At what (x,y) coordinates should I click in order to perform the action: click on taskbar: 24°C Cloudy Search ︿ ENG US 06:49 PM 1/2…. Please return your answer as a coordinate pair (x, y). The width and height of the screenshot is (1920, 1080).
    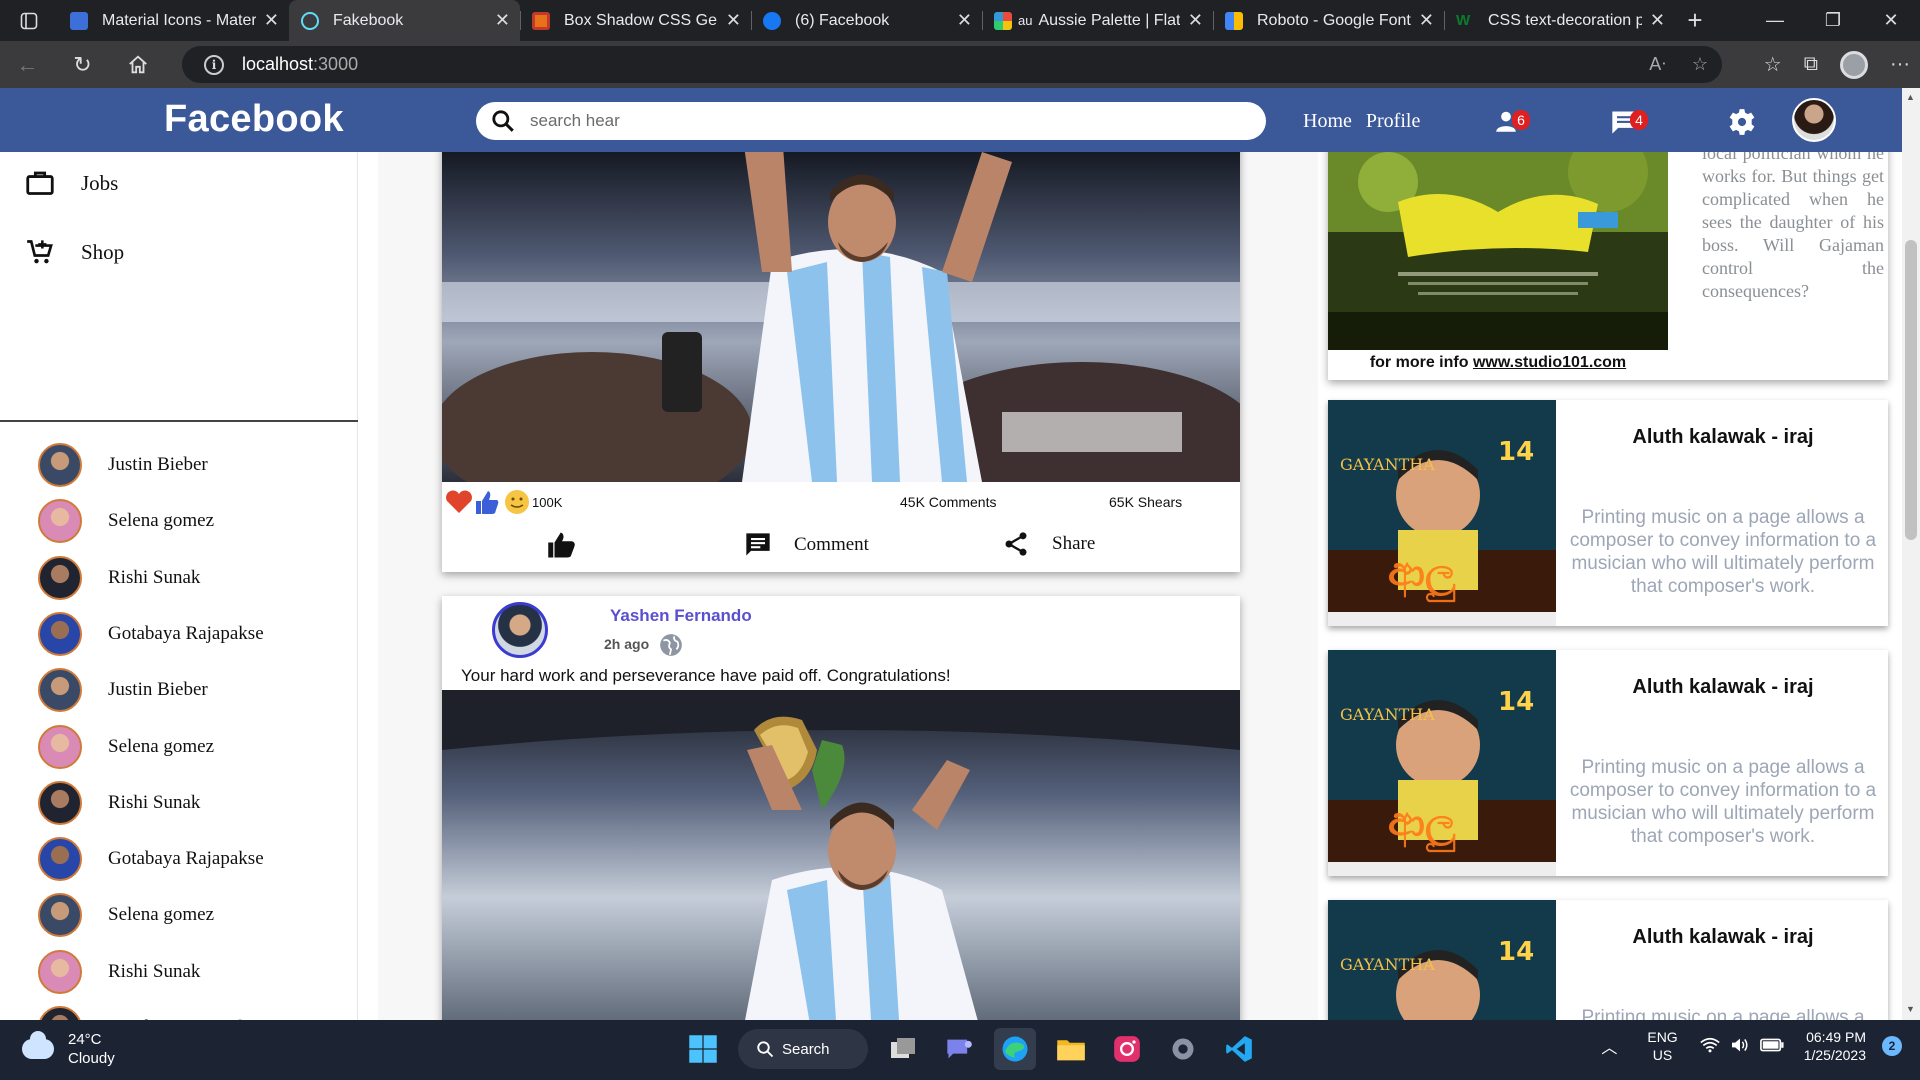
    Looking at the image, I should click on (960, 1050).